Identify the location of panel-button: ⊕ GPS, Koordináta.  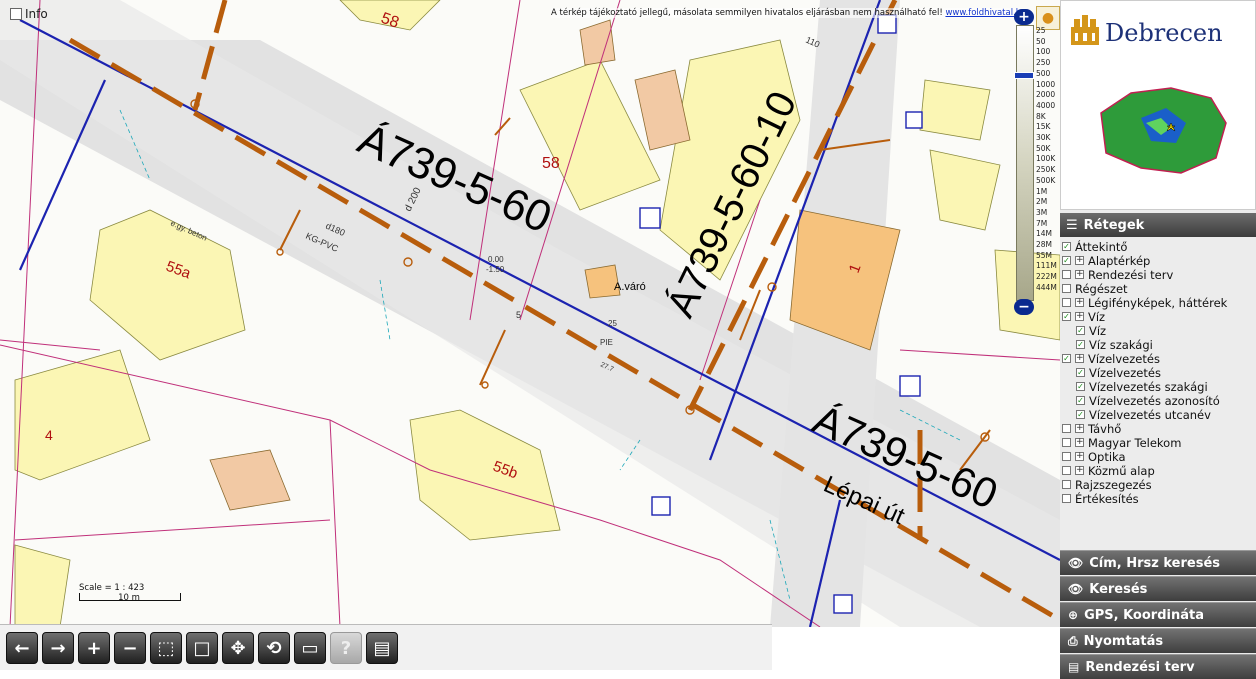
(1158, 614).